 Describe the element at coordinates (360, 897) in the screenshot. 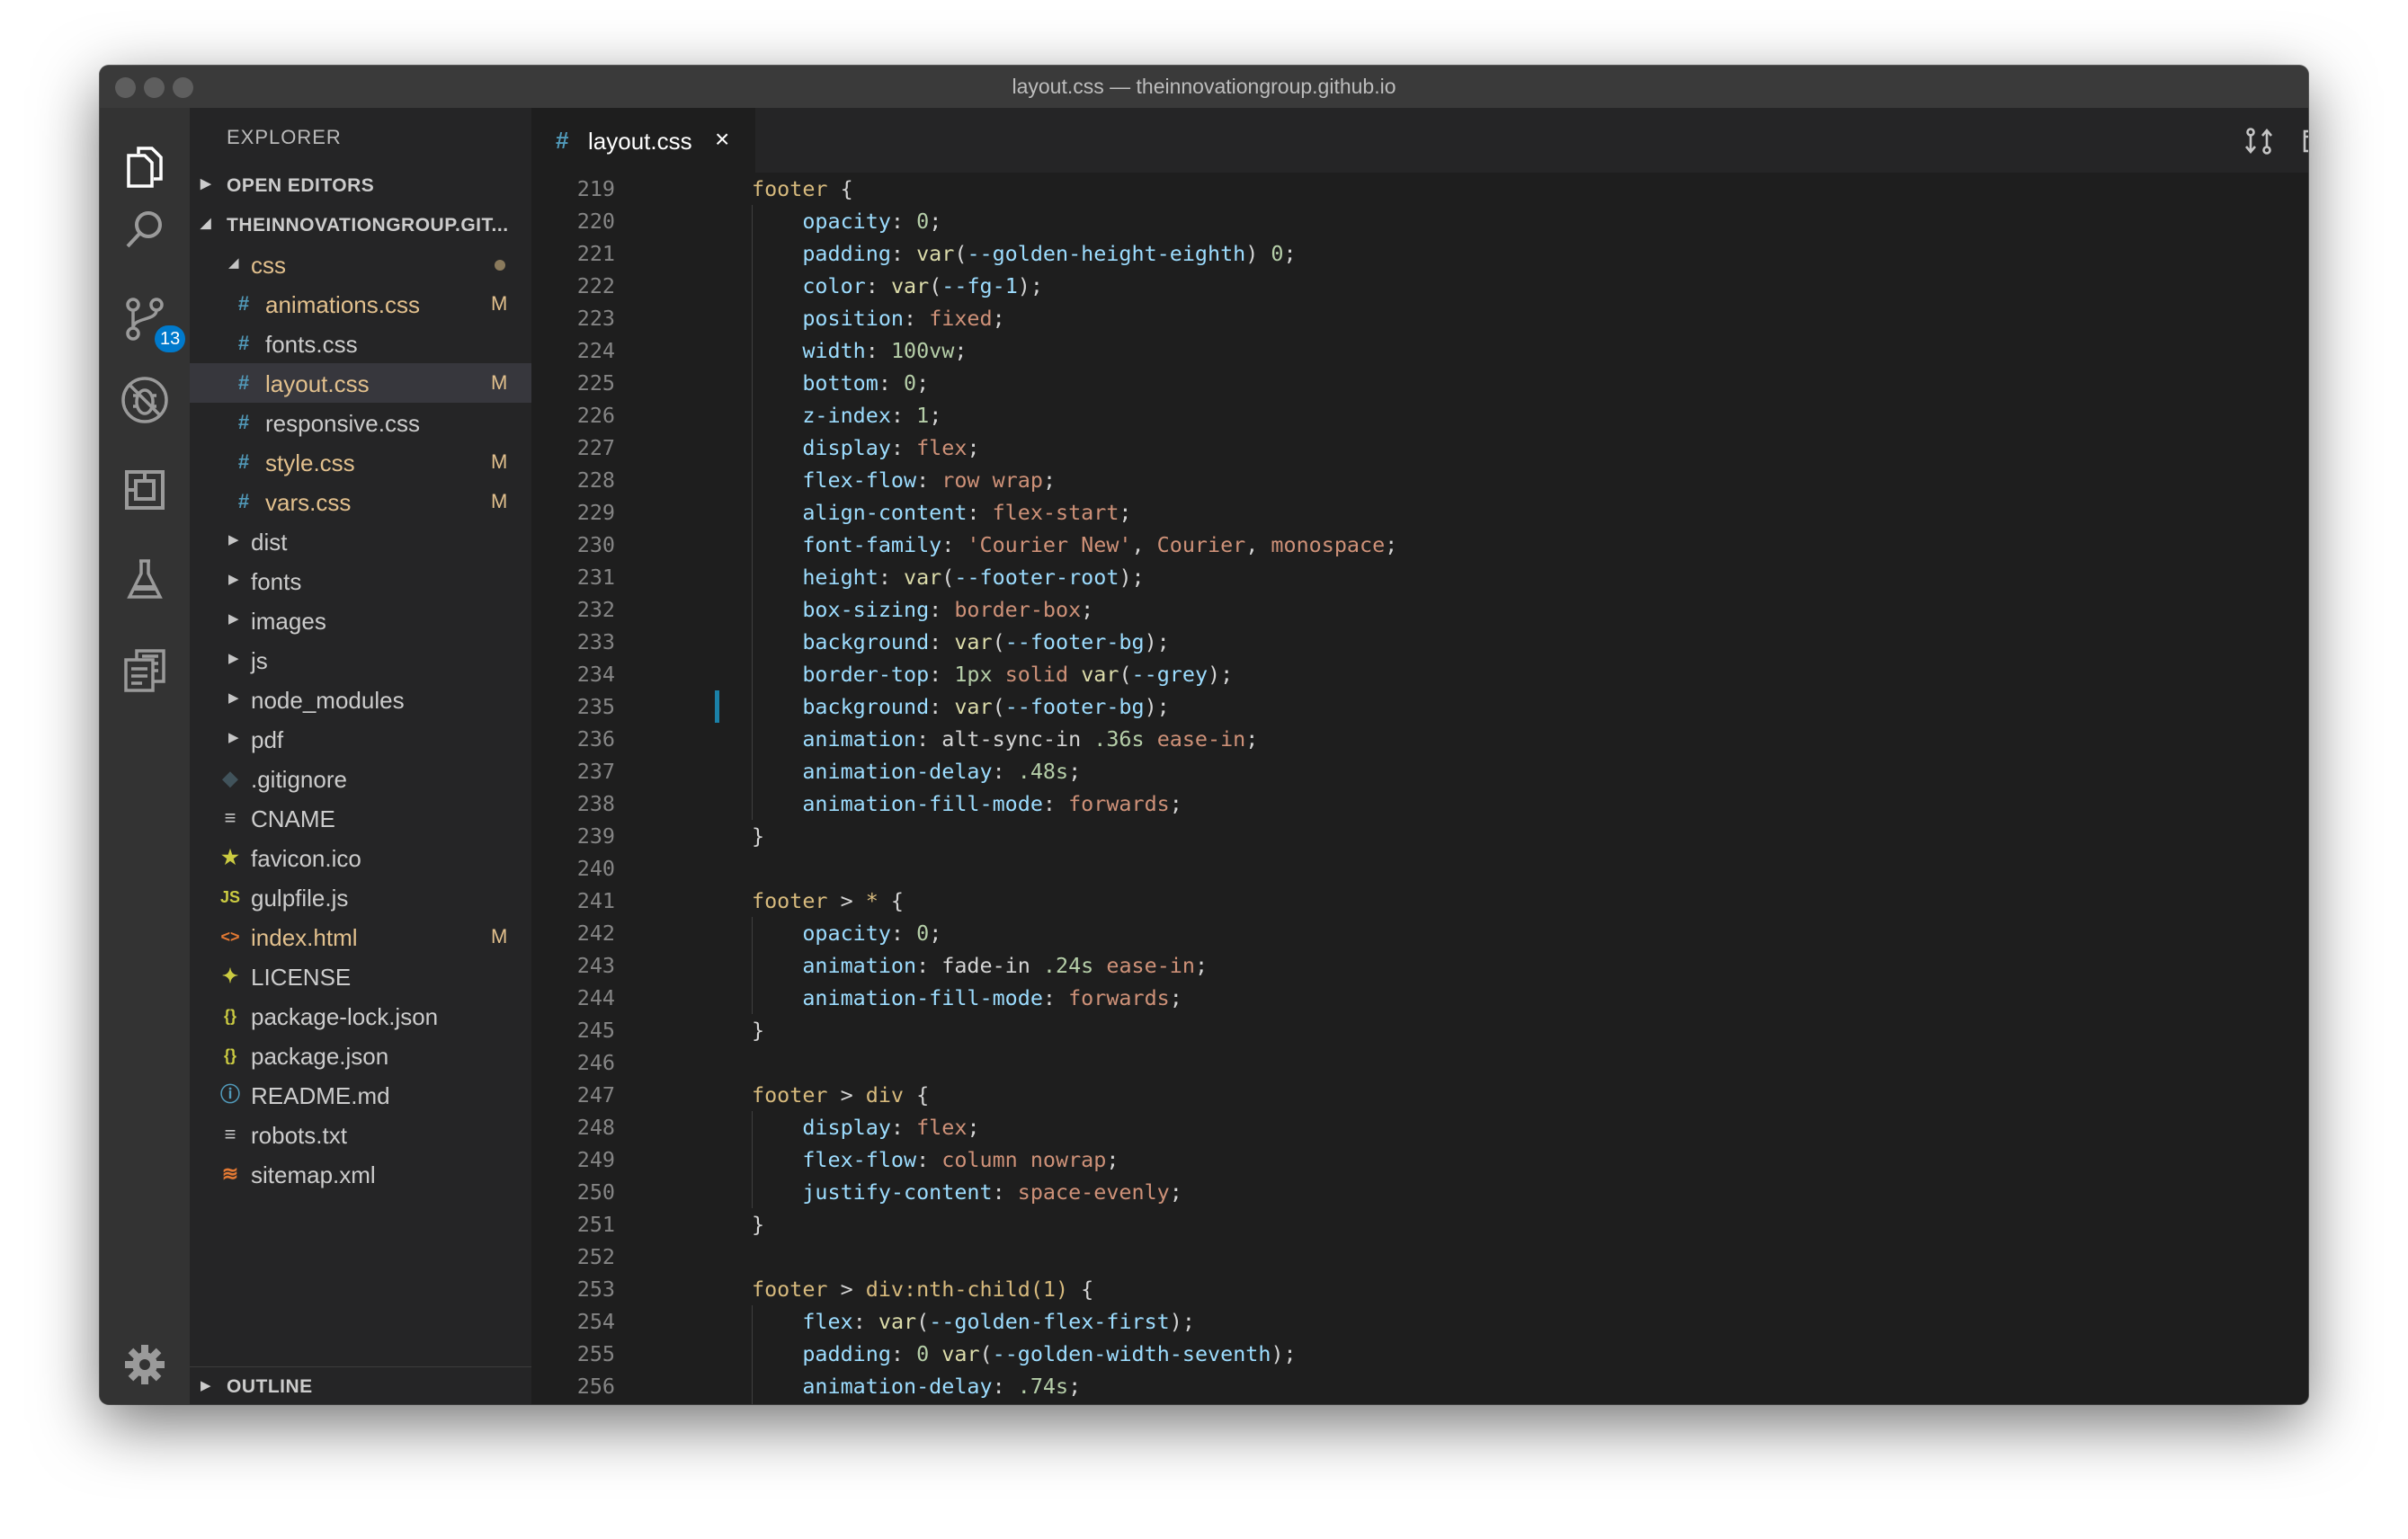

I see `tree-item-gulpfile-js: JS gulpfile.js` at that location.